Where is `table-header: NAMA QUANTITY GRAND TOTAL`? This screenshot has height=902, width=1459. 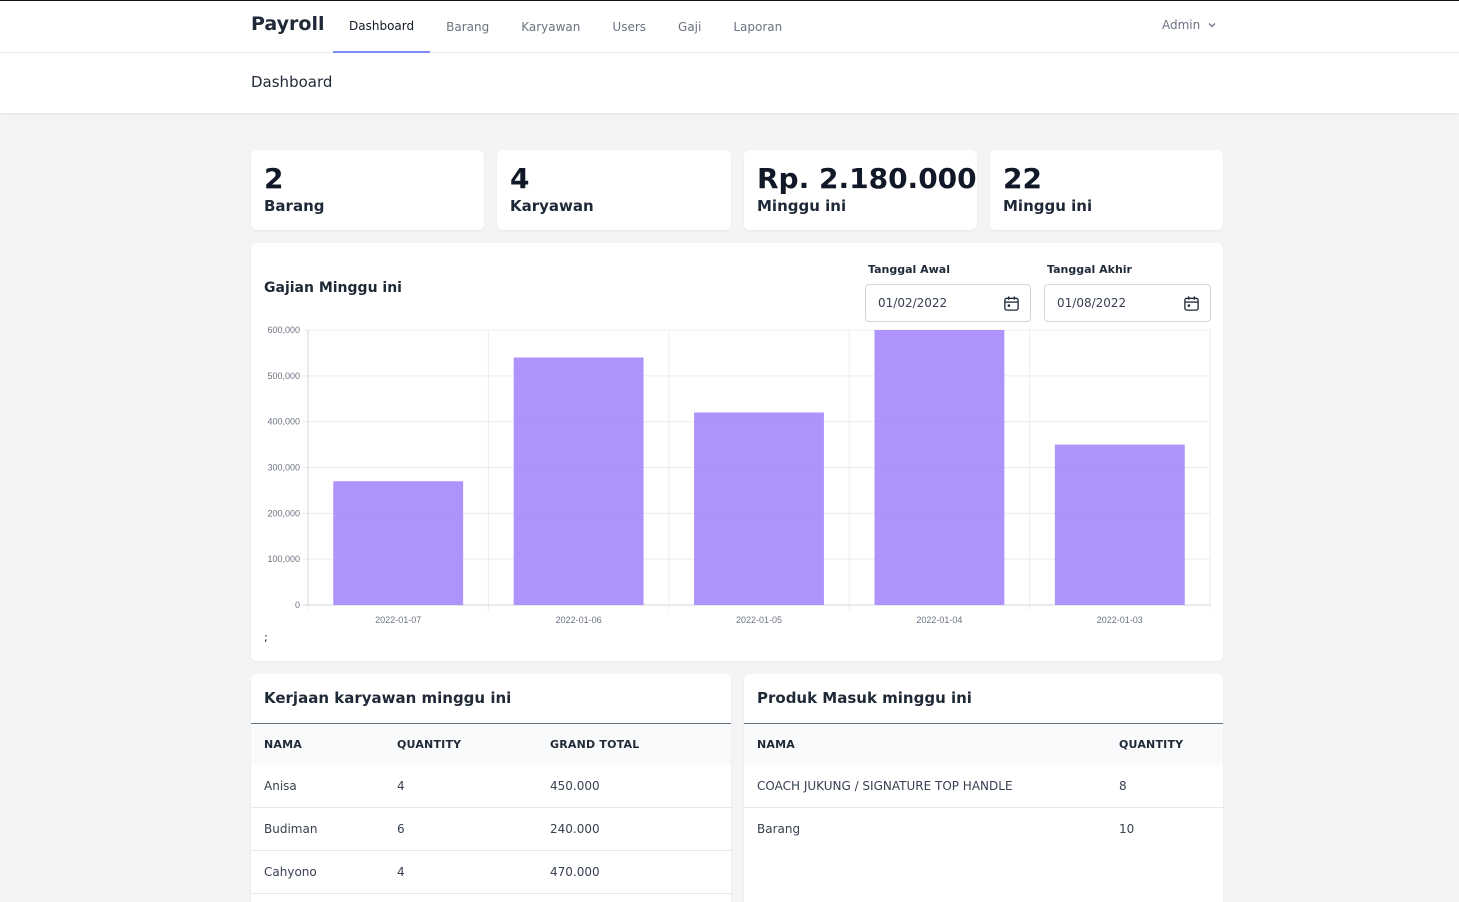
table-header: NAMA QUANTITY GRAND TOTAL is located at coordinates (491, 744).